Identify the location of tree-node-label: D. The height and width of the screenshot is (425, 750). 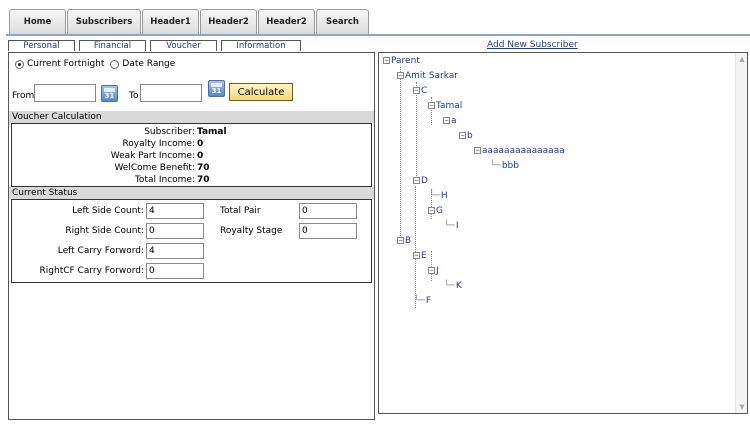
(424, 181).